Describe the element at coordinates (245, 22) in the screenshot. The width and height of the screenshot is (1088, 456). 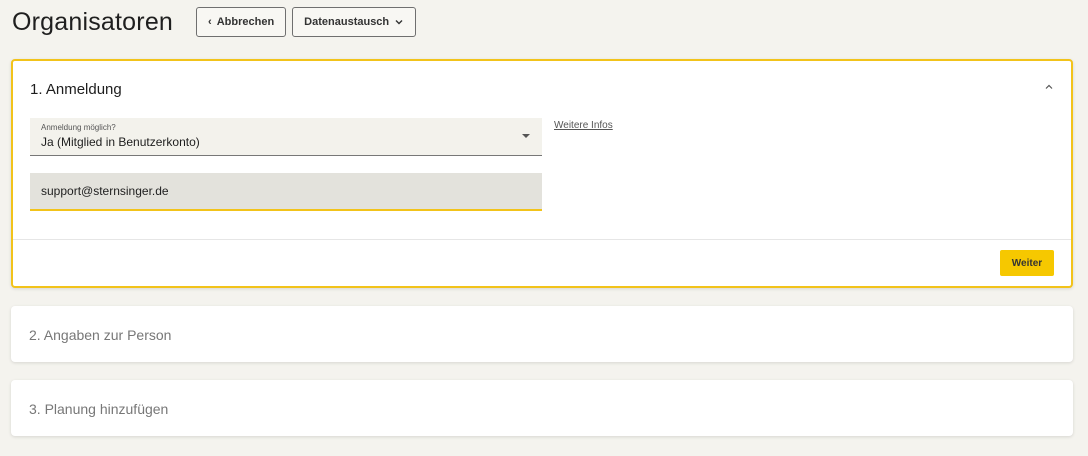
I see `cancel-button-label: Abbrechen` at that location.